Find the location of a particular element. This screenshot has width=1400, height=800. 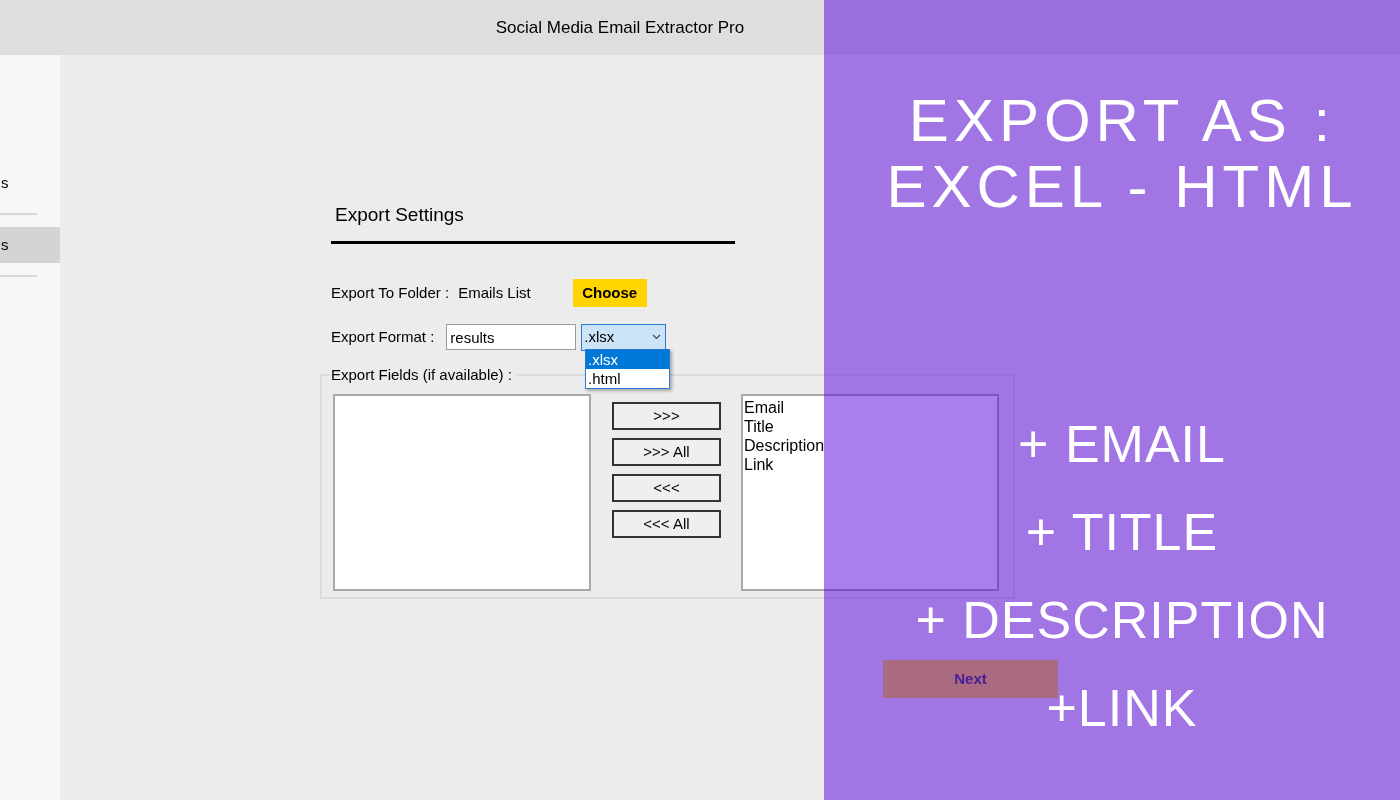

section-heading: Export Settings is located at coordinates (399, 215).